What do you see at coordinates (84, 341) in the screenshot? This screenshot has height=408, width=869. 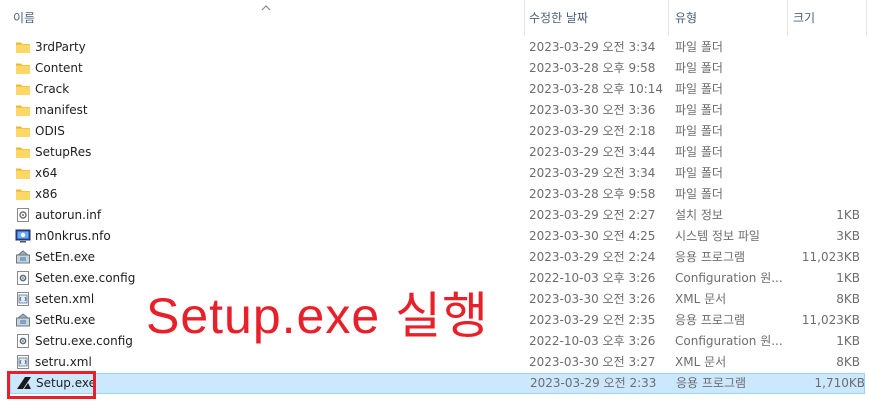 I see `file-name: Setru.exe.config` at bounding box center [84, 341].